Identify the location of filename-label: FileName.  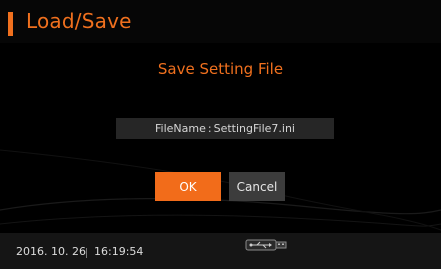
(180, 128).